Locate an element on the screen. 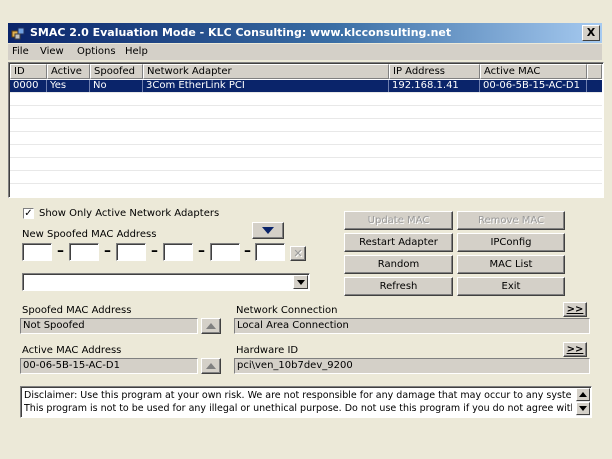 Image resolution: width=612 pixels, height=459 pixels. ipconfig-button: IPConfig is located at coordinates (511, 242).